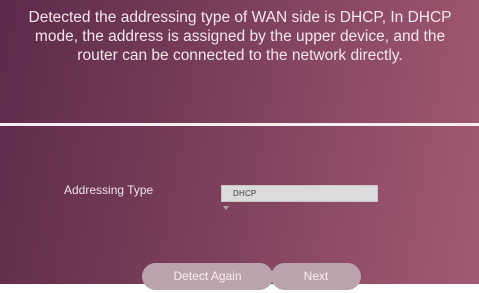 This screenshot has width=479, height=293. What do you see at coordinates (109, 190) in the screenshot?
I see `addressing-type-label: Addressing Type` at bounding box center [109, 190].